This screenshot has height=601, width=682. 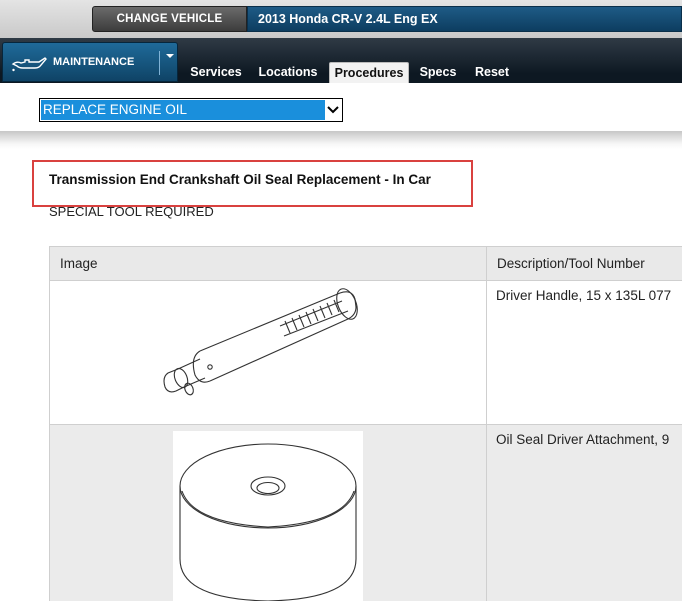 What do you see at coordinates (268, 522) in the screenshot?
I see `oil-seal-driver-attachment-icon` at bounding box center [268, 522].